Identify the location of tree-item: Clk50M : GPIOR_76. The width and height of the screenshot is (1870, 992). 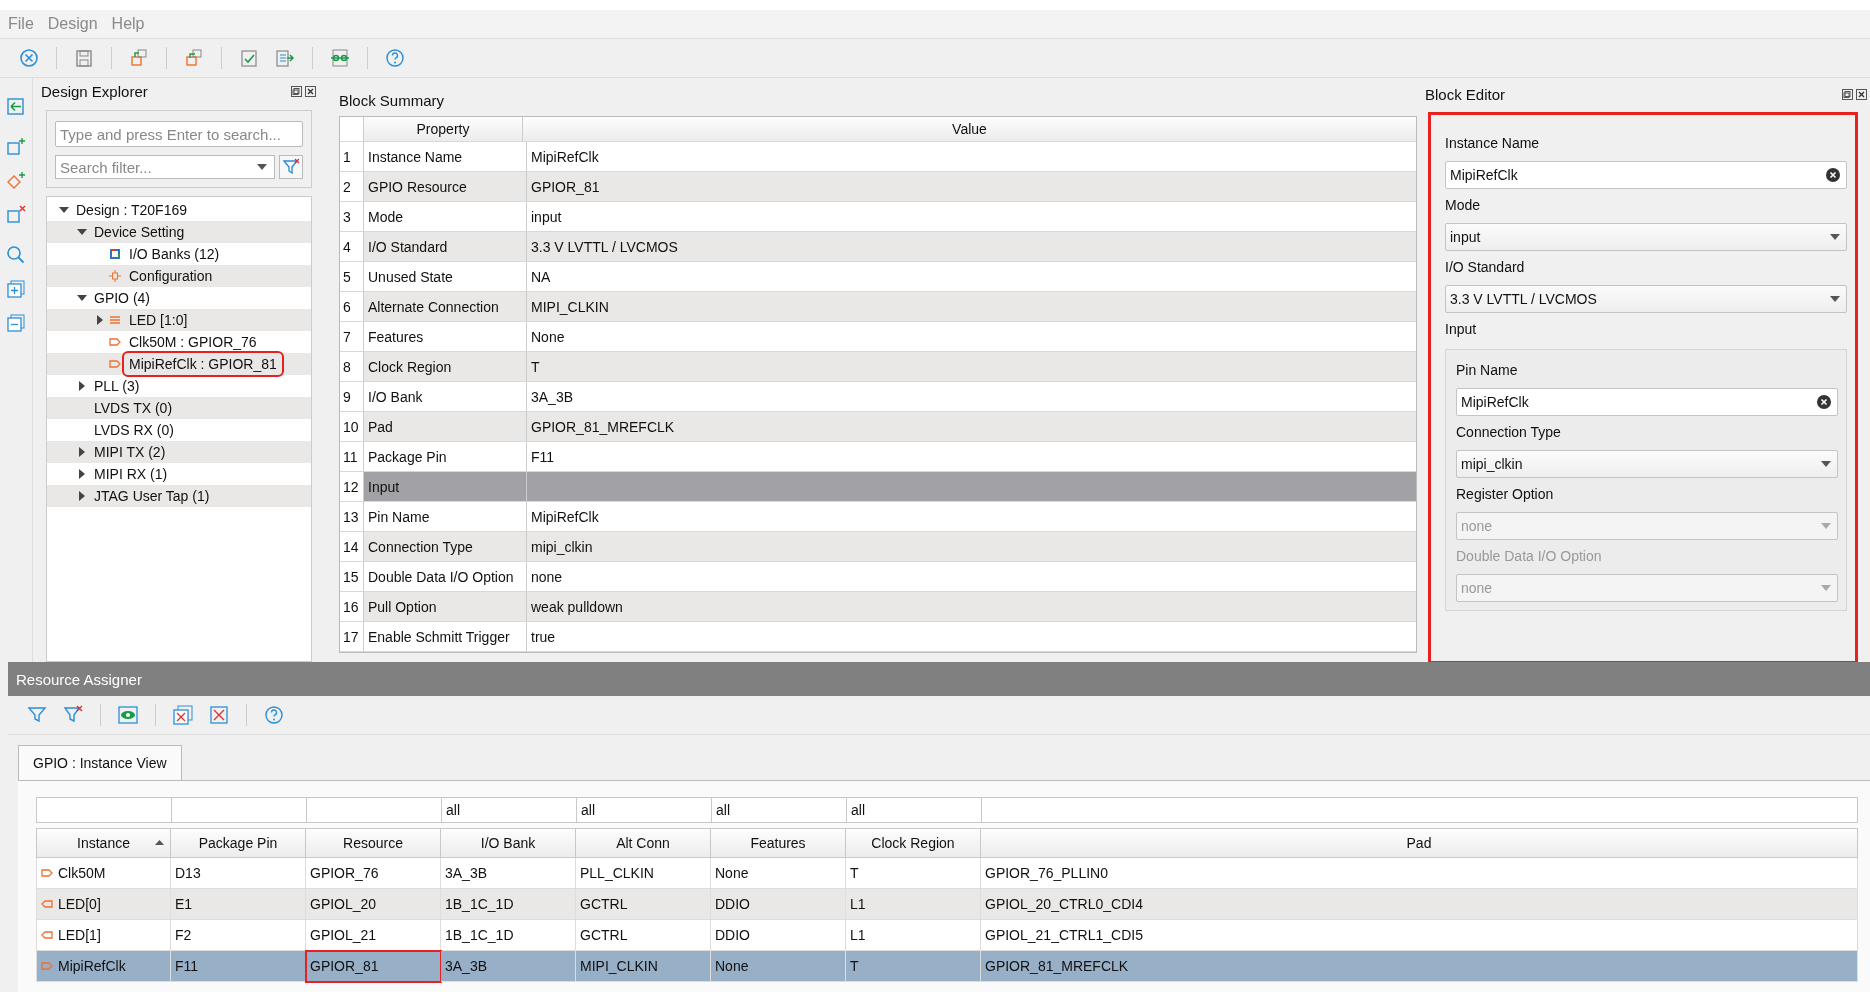
(193, 342).